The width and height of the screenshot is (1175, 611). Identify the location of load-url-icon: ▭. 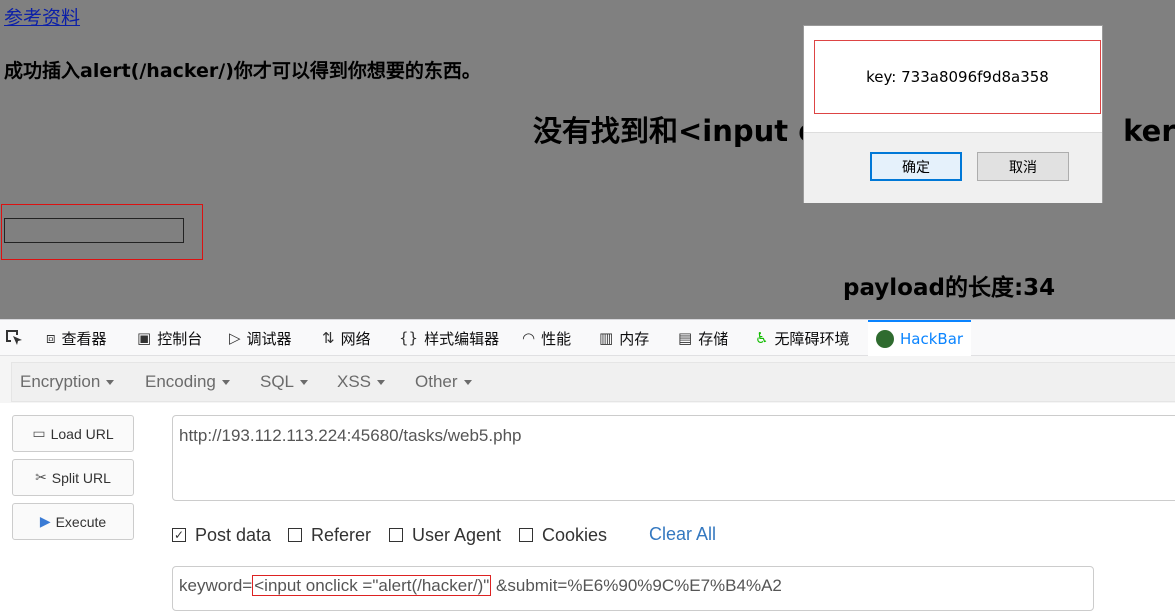
(39, 433).